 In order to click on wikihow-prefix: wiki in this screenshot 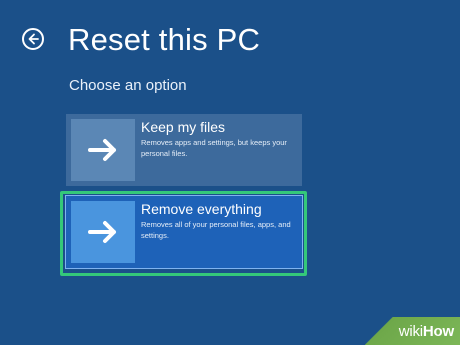, I will do `click(410, 331)`.